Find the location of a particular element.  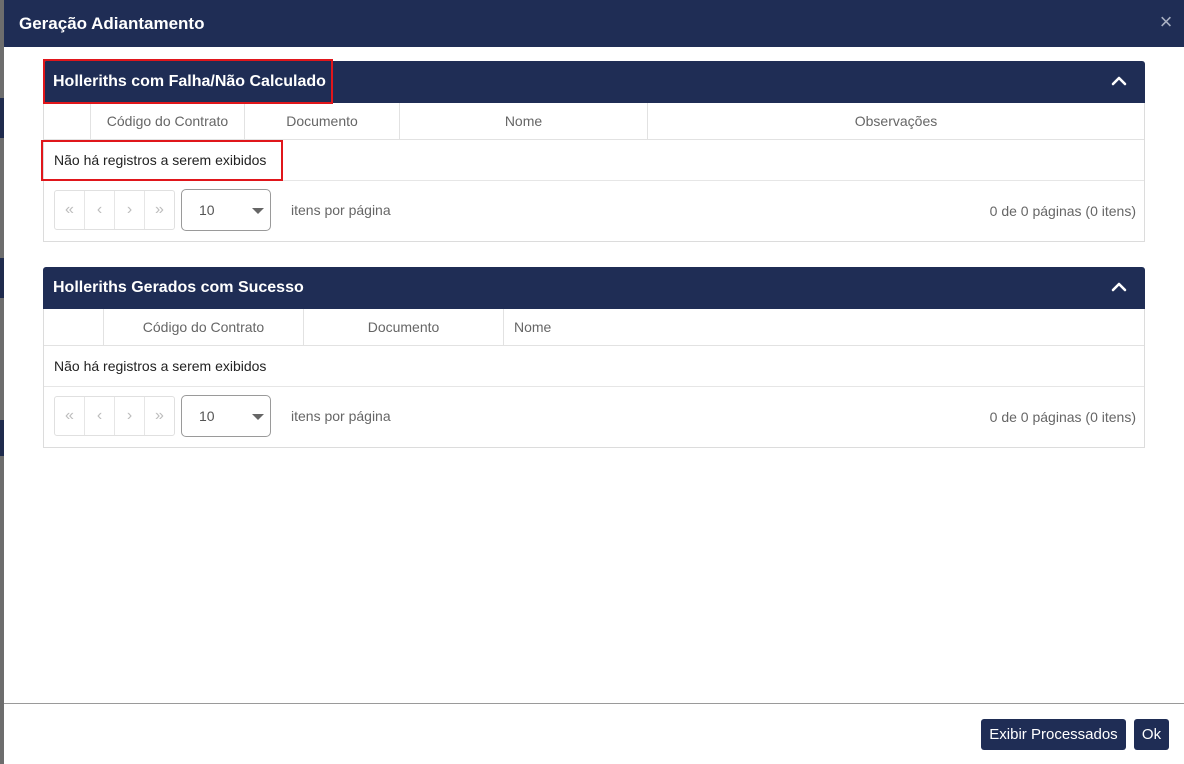

close-icon: × is located at coordinates (1166, 22).